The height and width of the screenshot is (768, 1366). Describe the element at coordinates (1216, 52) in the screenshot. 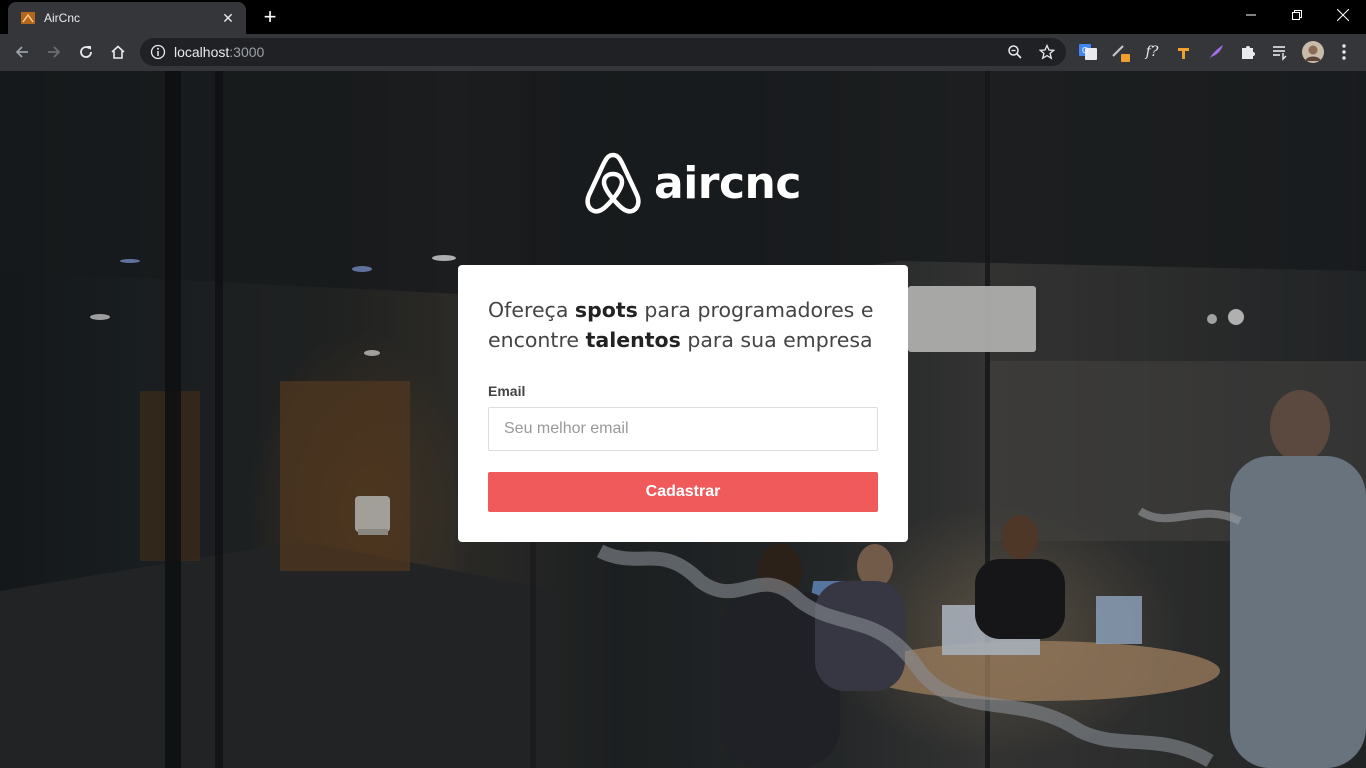

I see `extension-feather-icon` at that location.